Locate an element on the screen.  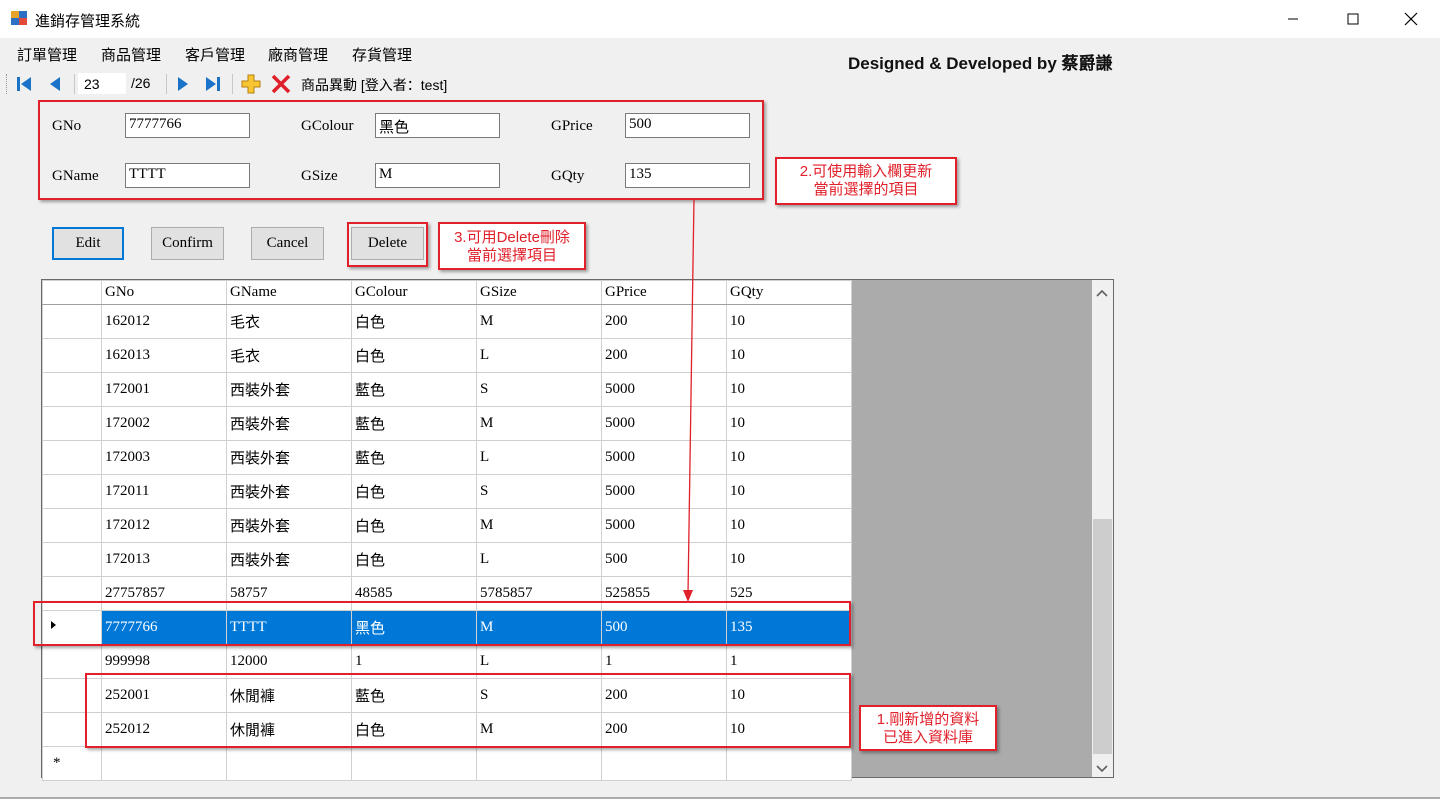
menu-vendors: 廠商管理 is located at coordinates (298, 54).